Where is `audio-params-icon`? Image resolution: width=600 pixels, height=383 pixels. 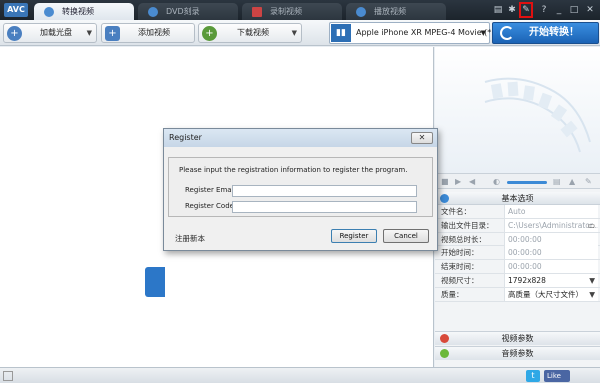 audio-params-icon is located at coordinates (444, 353).